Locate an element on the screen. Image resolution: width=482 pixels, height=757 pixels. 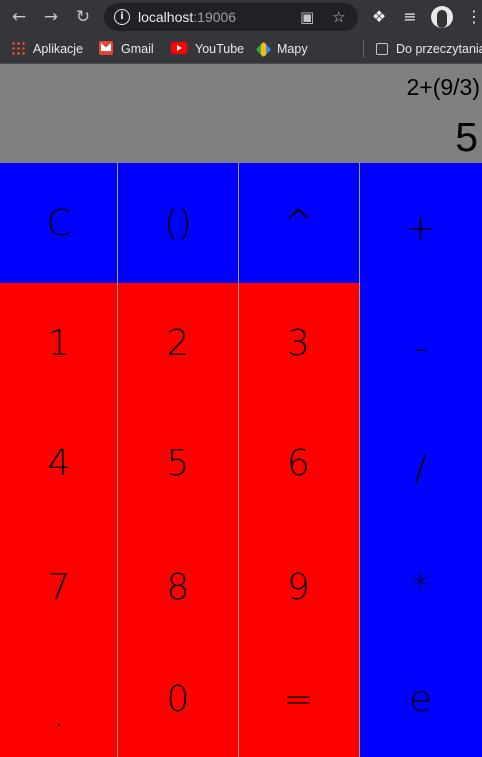
digit-4-button: 4 is located at coordinates (59, 463).